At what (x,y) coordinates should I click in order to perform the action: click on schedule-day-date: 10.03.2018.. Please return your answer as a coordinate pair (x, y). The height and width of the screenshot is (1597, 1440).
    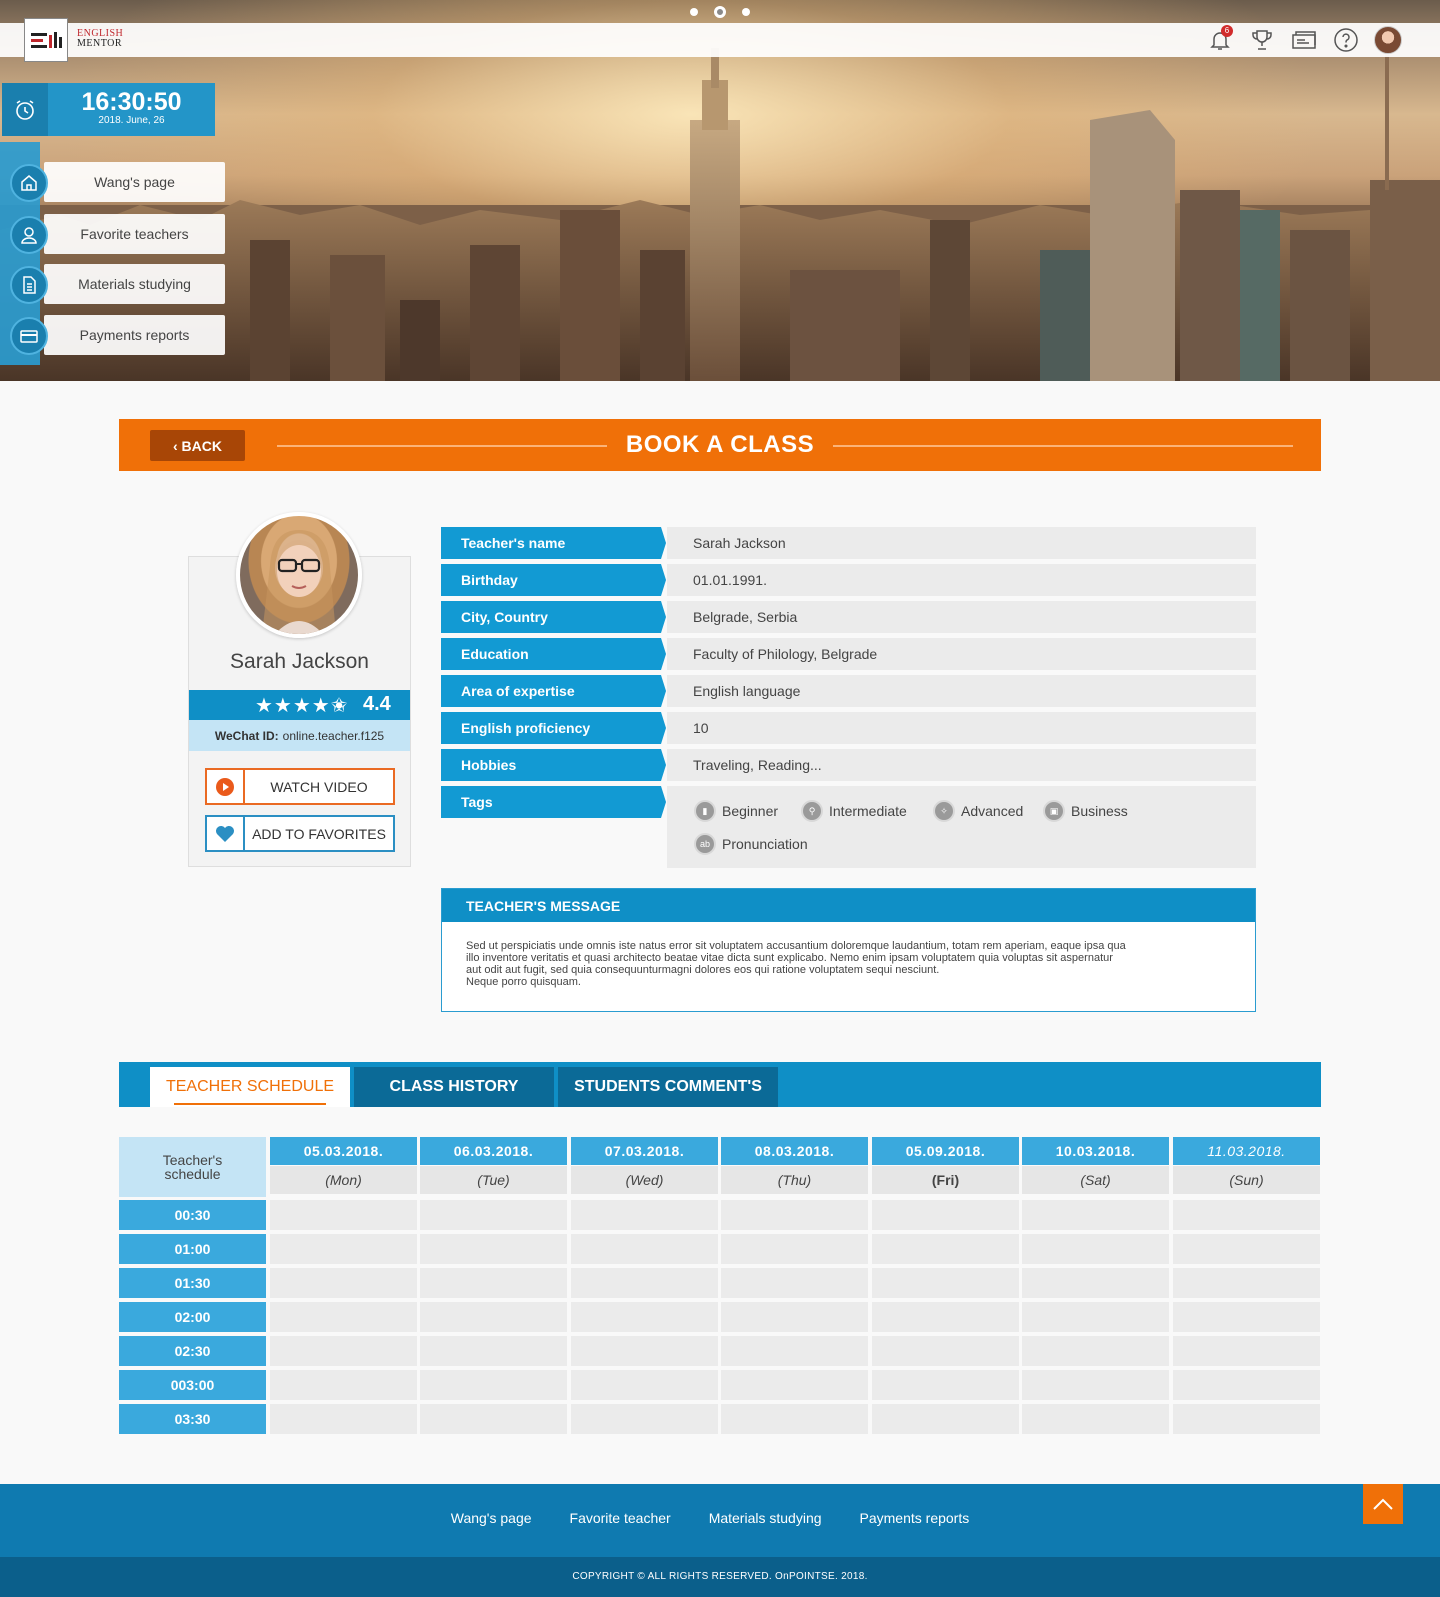
    Looking at the image, I should click on (1095, 1151).